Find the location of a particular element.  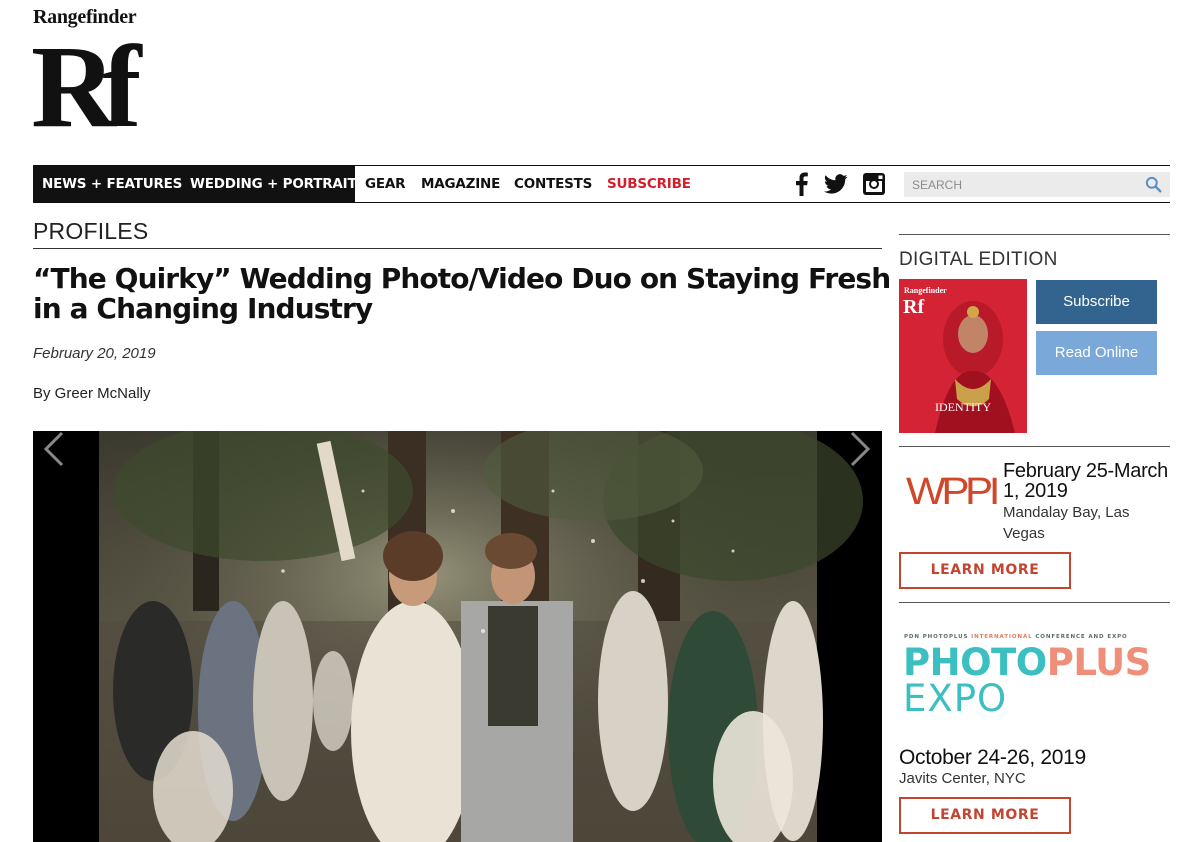

slider-prev-icon is located at coordinates (54, 449).